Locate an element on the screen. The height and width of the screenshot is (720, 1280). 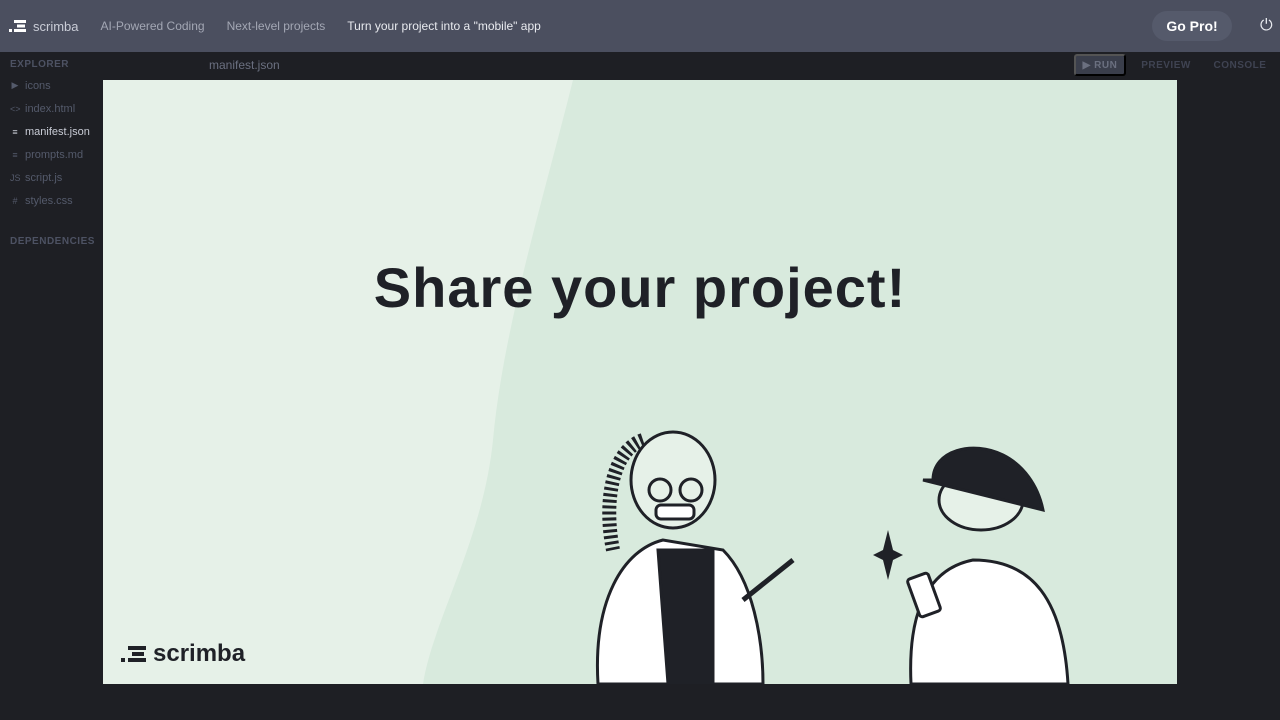
dependencies-heading: DEPENDENCIES is located at coordinates (51, 241).